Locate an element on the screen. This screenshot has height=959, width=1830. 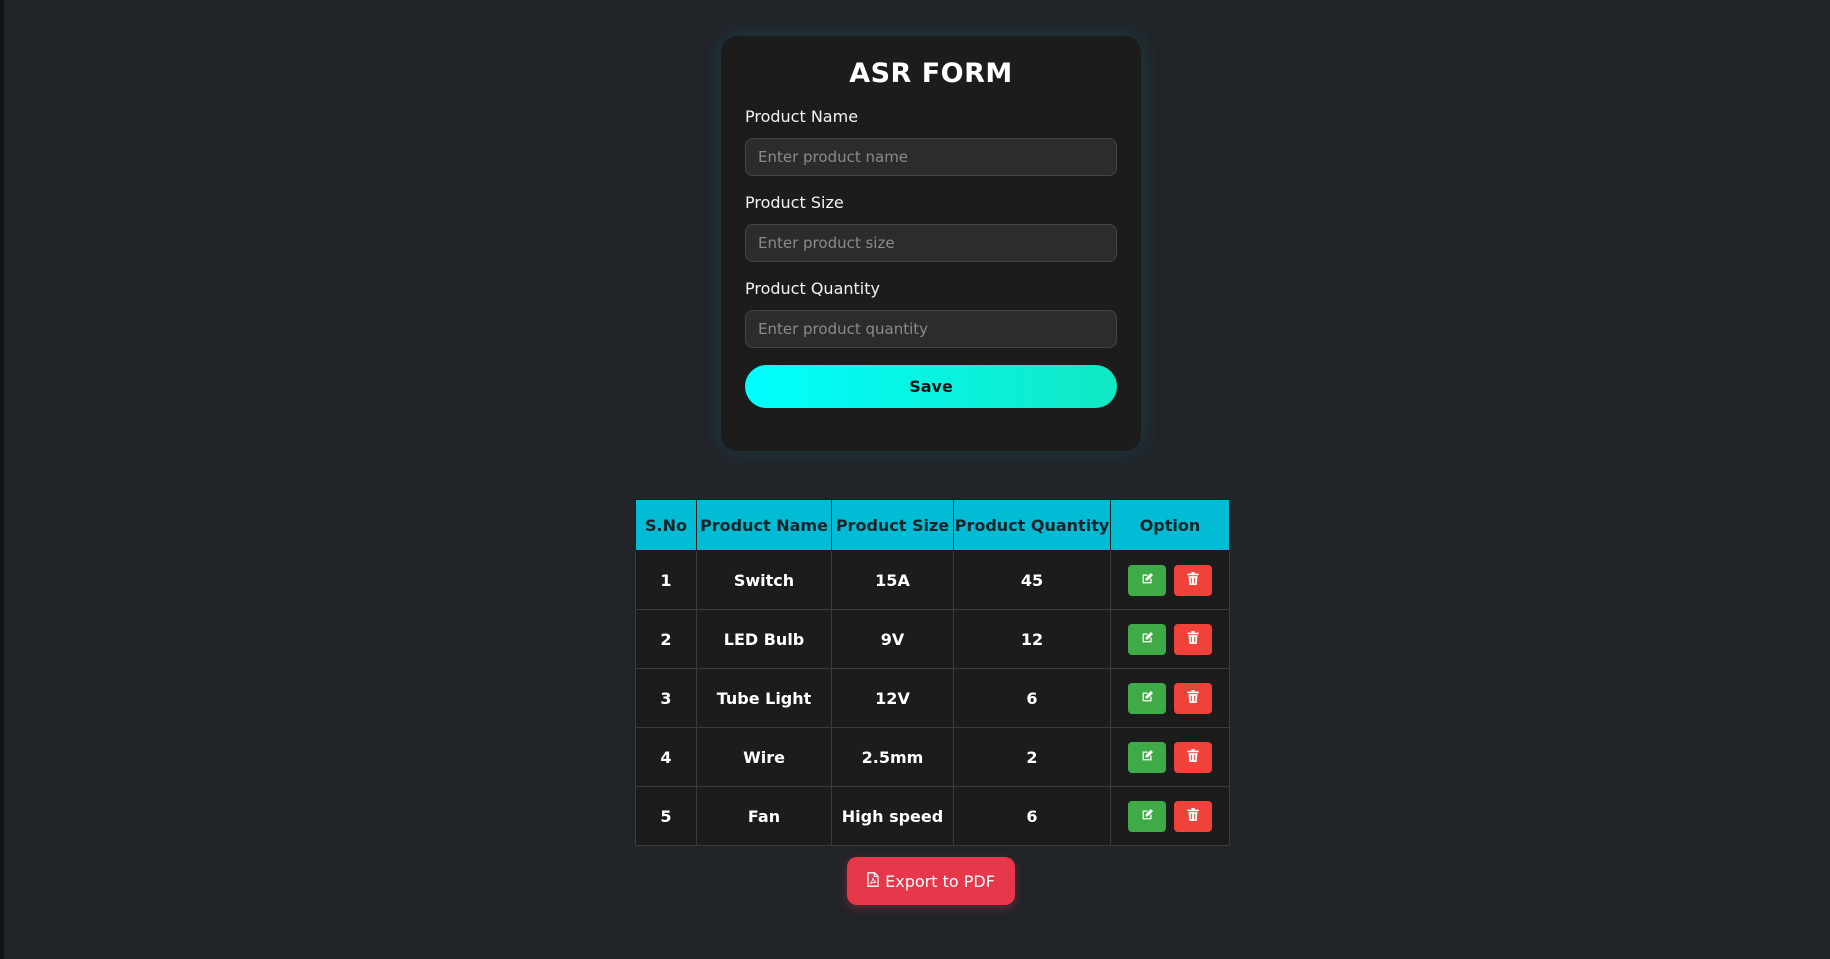
export-label: Export to PDF is located at coordinates (940, 881).